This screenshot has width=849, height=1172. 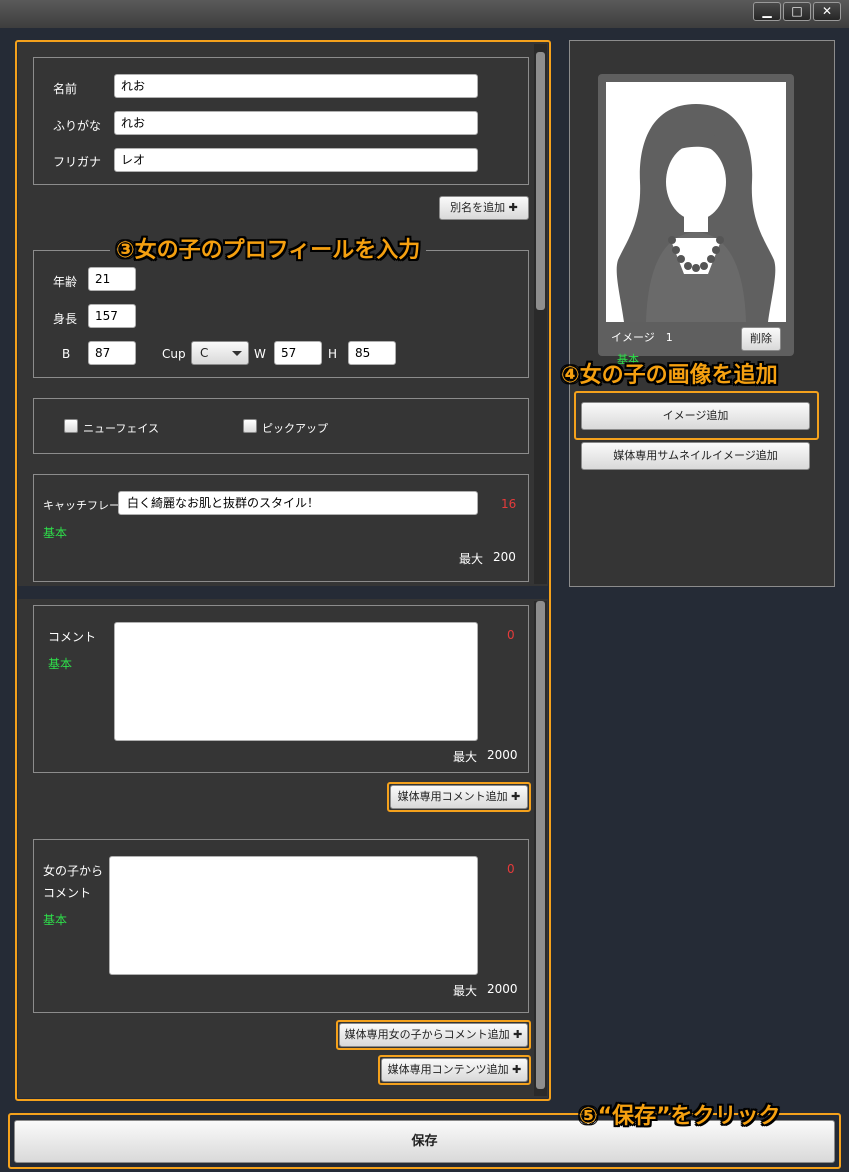 What do you see at coordinates (65, 319) in the screenshot?
I see `height-label: 身長` at bounding box center [65, 319].